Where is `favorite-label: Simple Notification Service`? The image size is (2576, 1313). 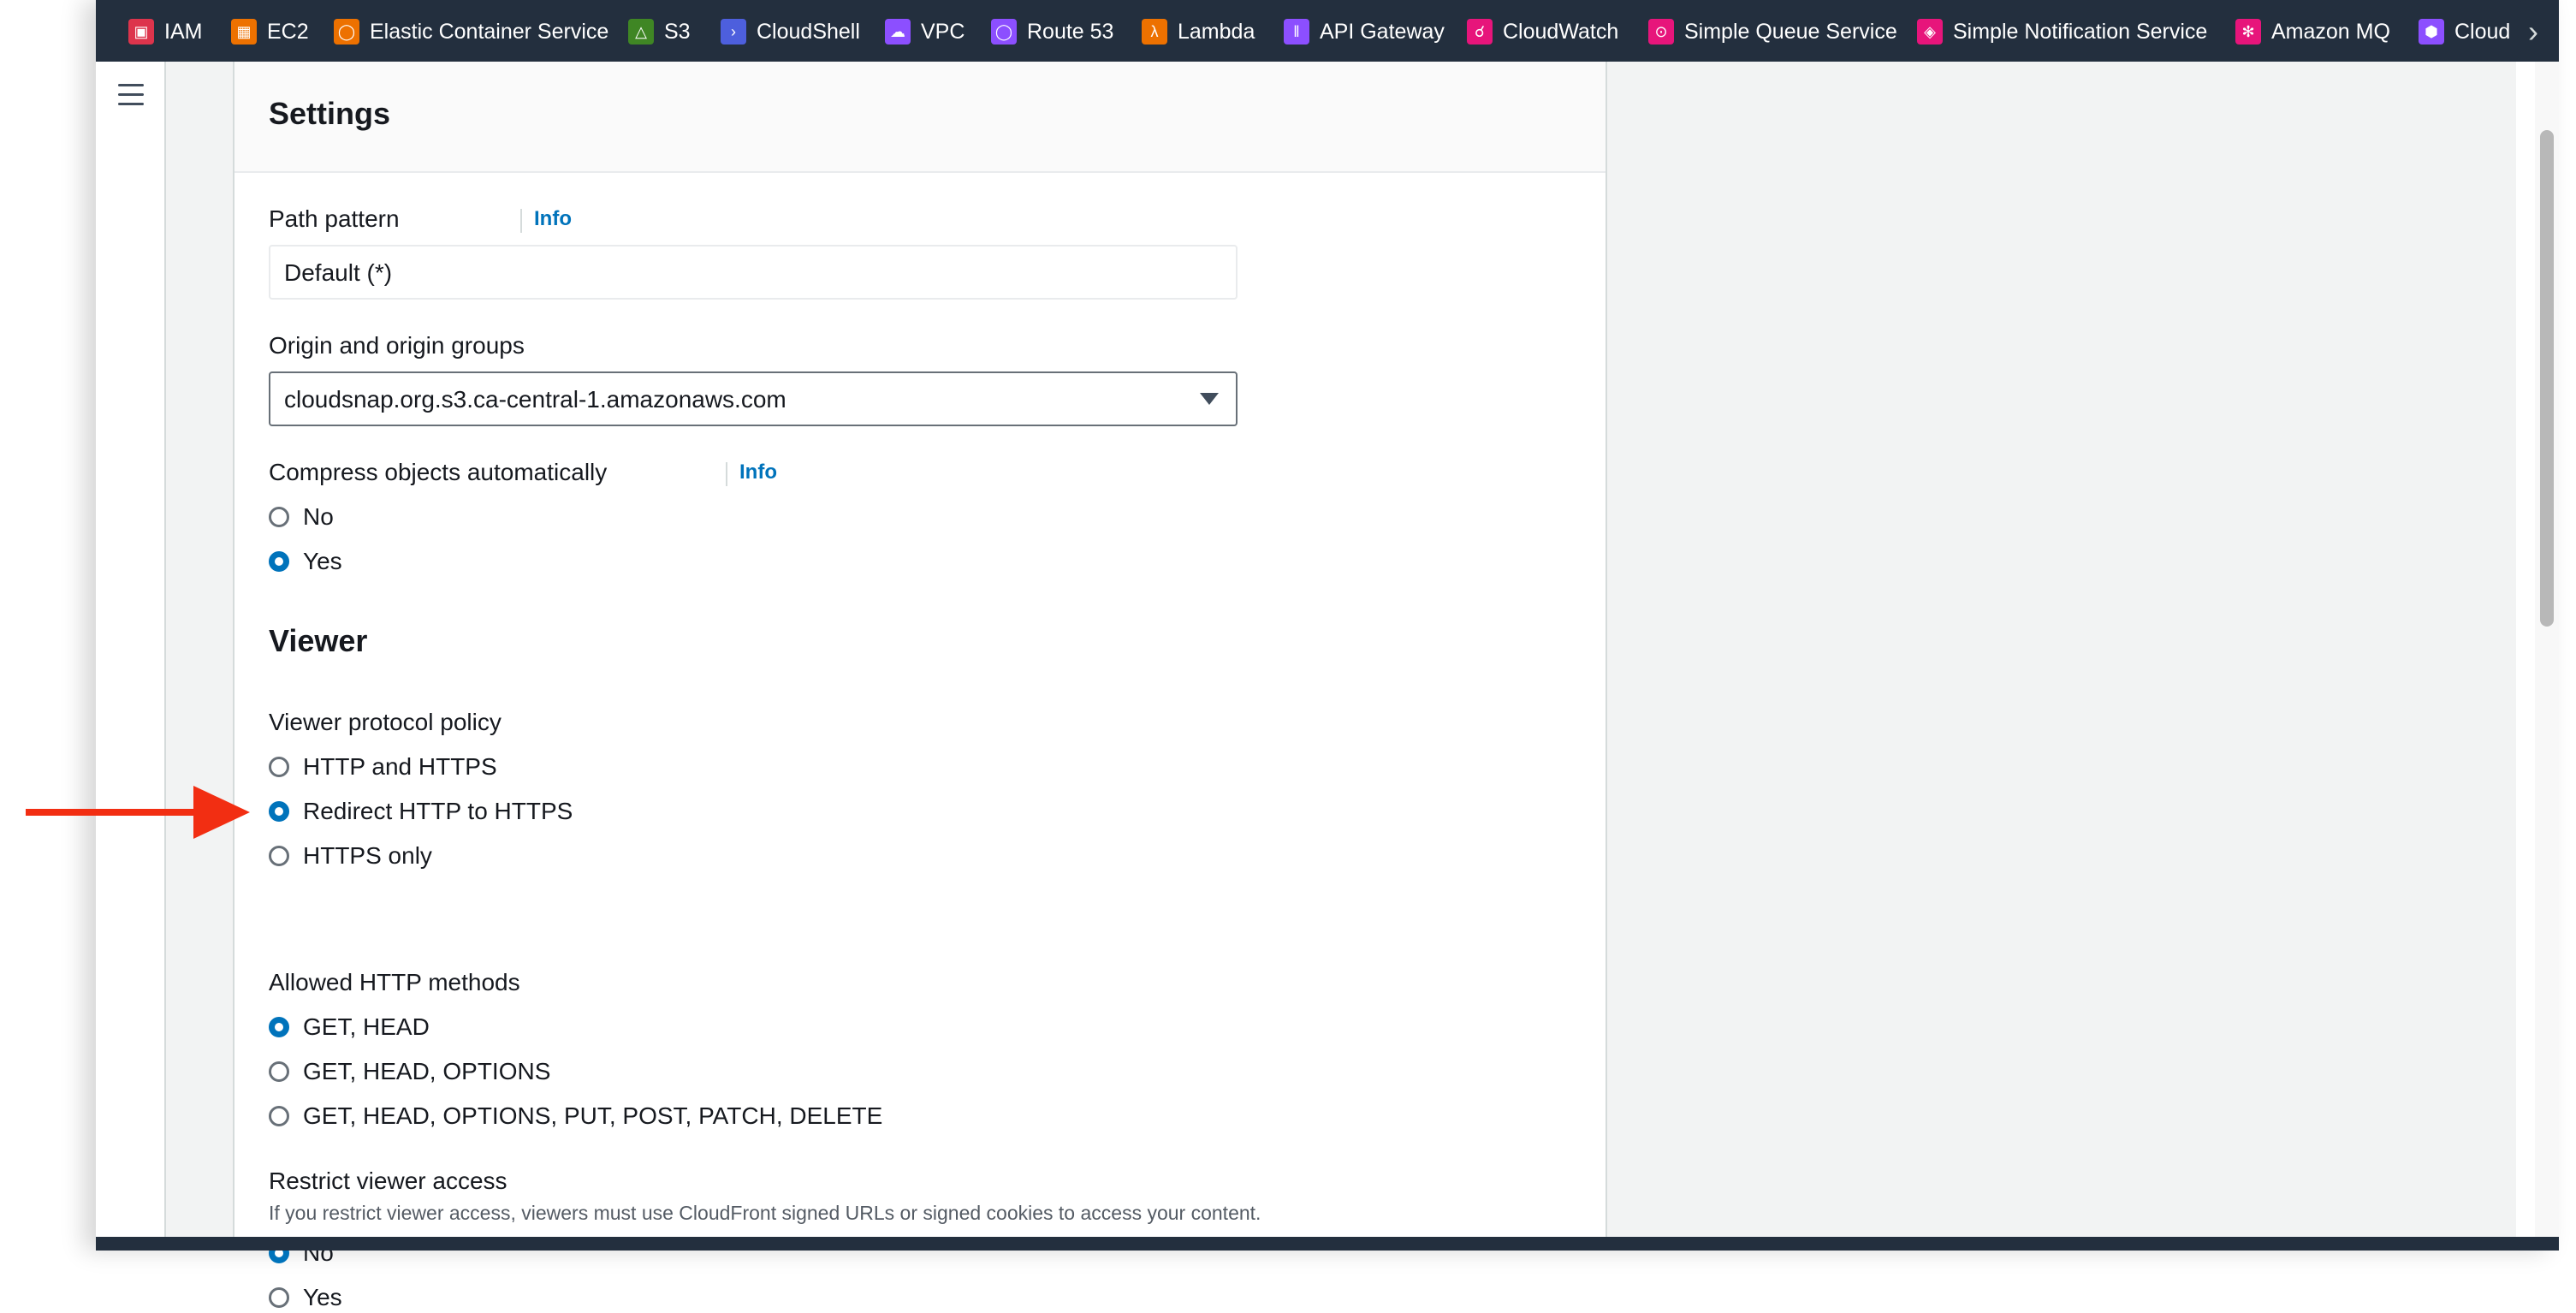
favorite-label: Simple Notification Service is located at coordinates (2080, 31).